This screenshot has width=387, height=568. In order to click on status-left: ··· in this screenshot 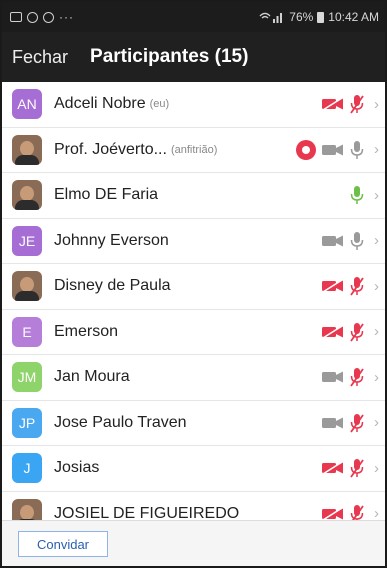, I will do `click(42, 17)`.